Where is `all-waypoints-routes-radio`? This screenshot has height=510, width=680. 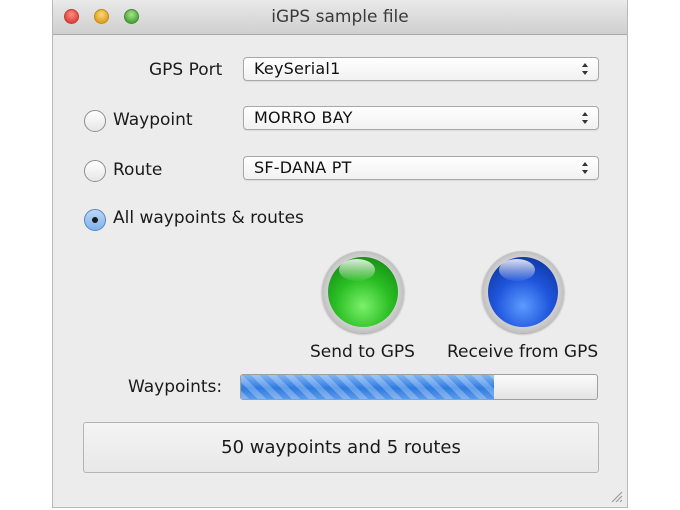 all-waypoints-routes-radio is located at coordinates (95, 220).